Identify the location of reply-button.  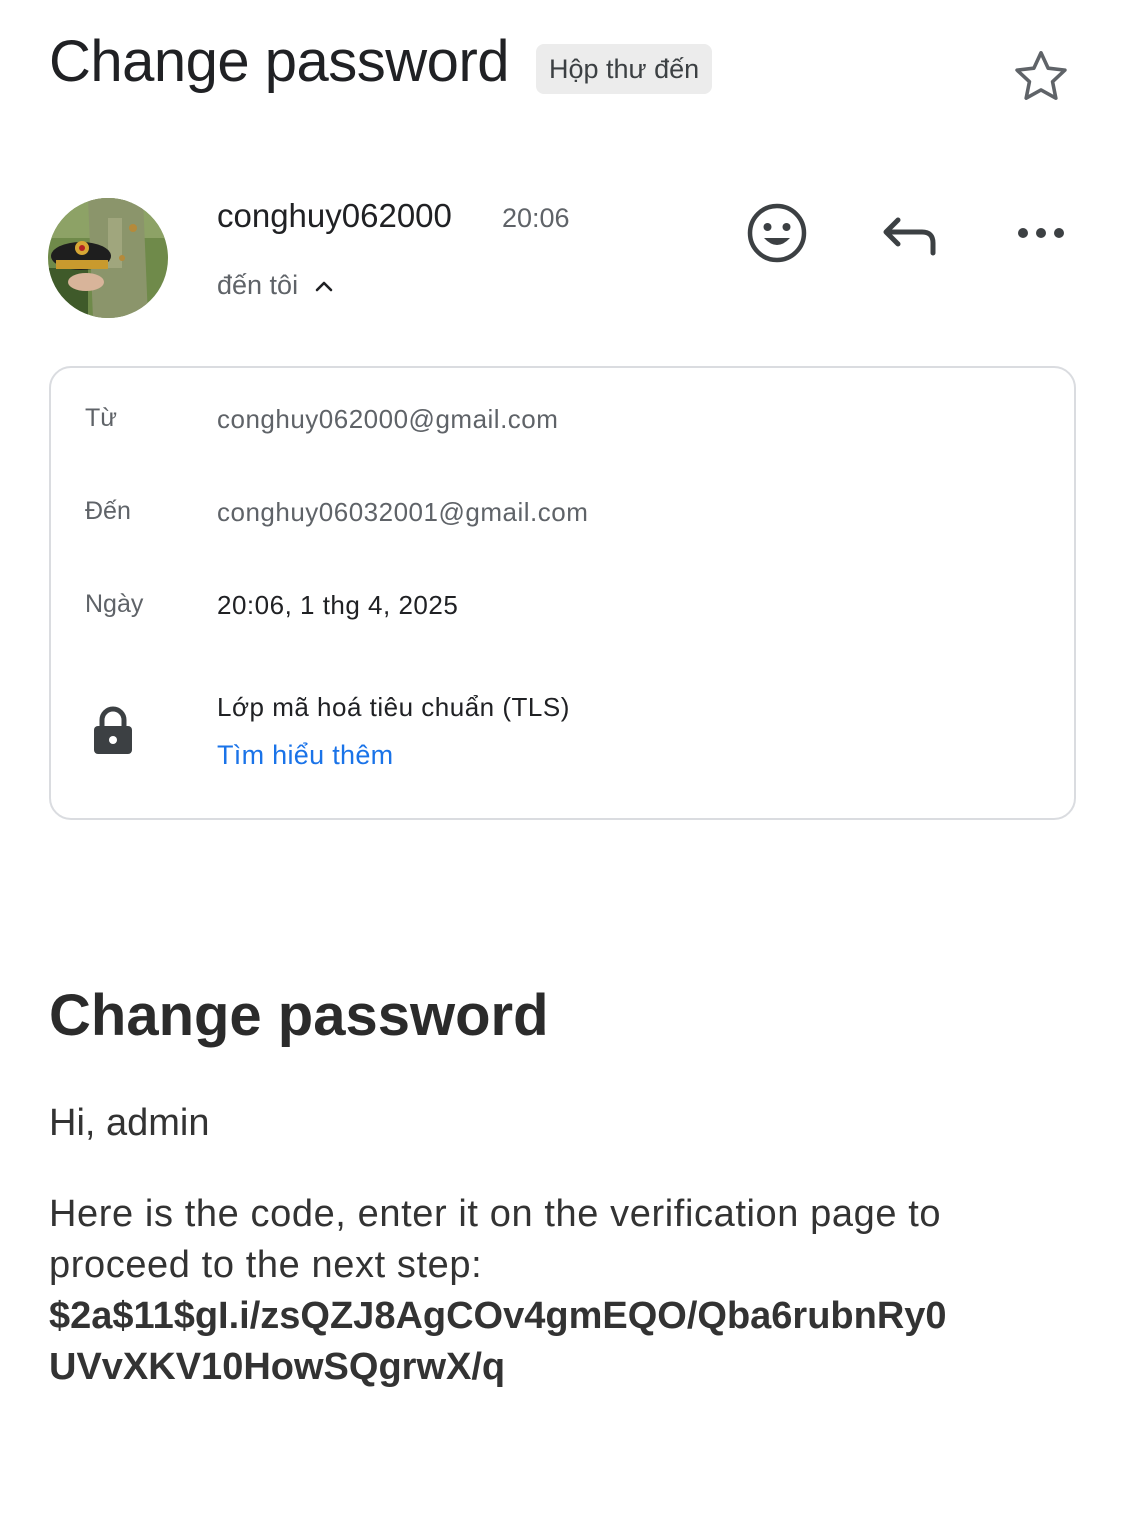
(909, 233).